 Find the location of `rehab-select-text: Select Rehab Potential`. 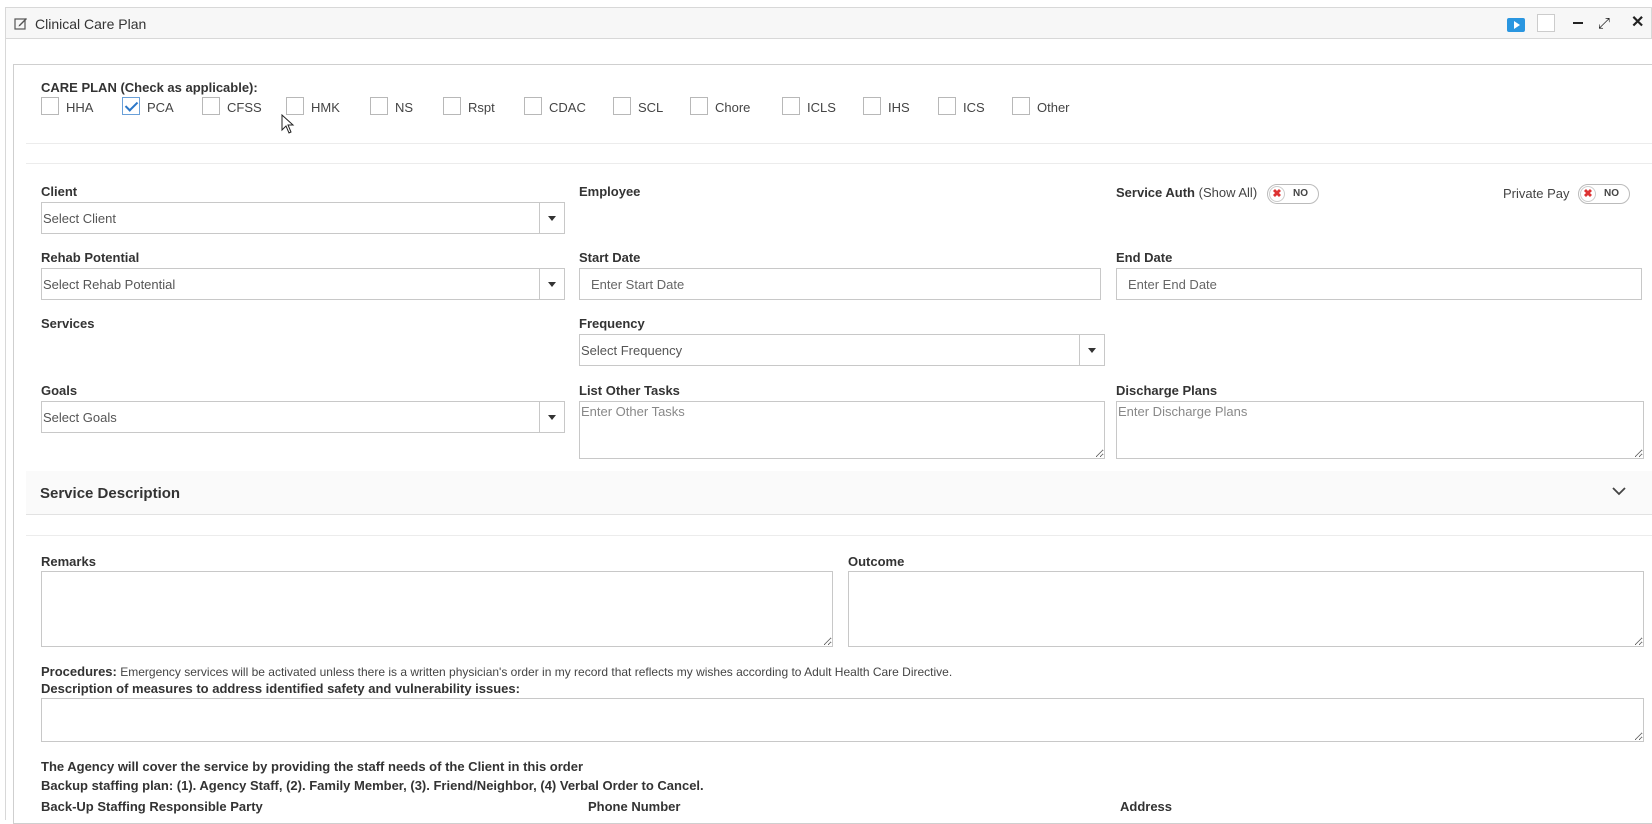

rehab-select-text: Select Rehab Potential is located at coordinates (109, 284).